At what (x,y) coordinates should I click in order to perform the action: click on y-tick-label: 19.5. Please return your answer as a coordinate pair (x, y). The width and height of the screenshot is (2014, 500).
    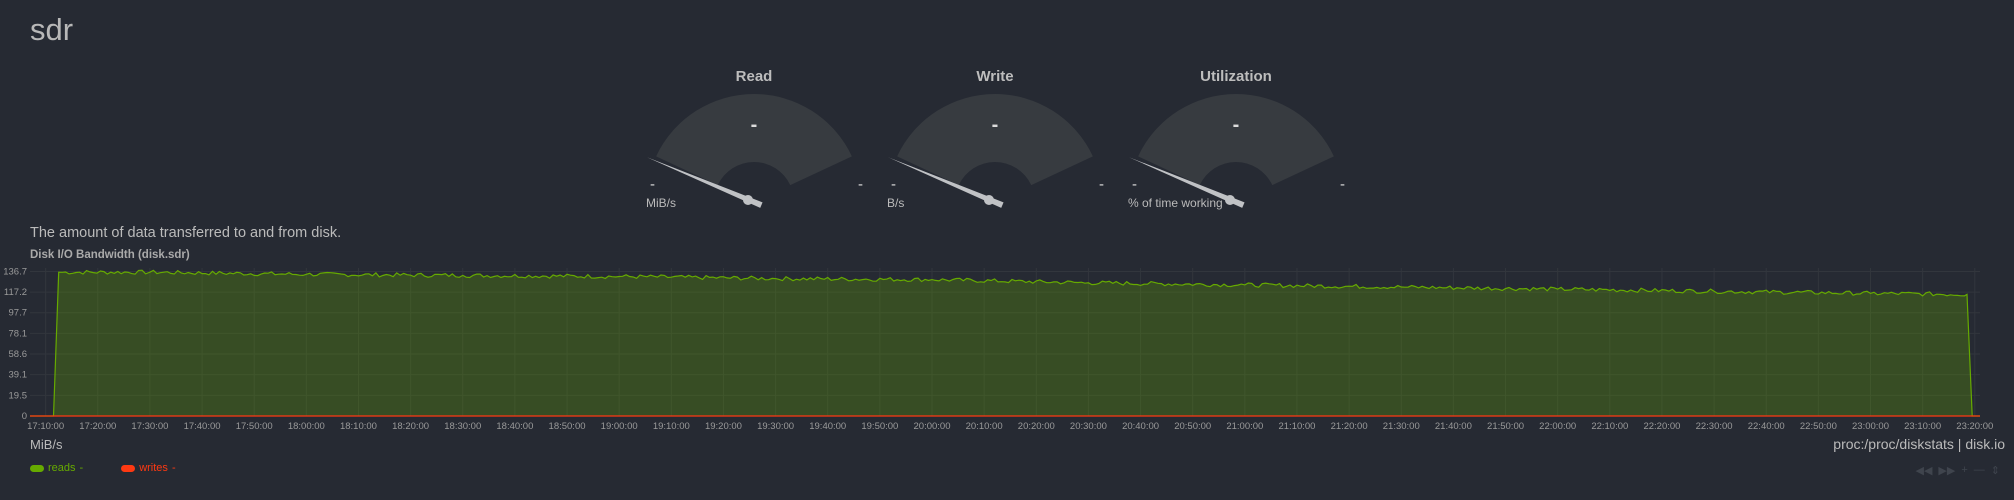
    Looking at the image, I should click on (18, 395).